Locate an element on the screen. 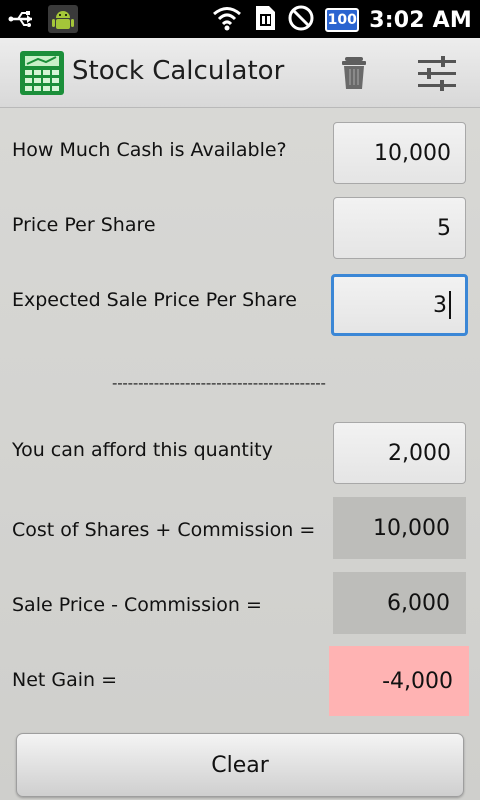 The image size is (480, 800). do-not-disturb-icon is located at coordinates (301, 20).